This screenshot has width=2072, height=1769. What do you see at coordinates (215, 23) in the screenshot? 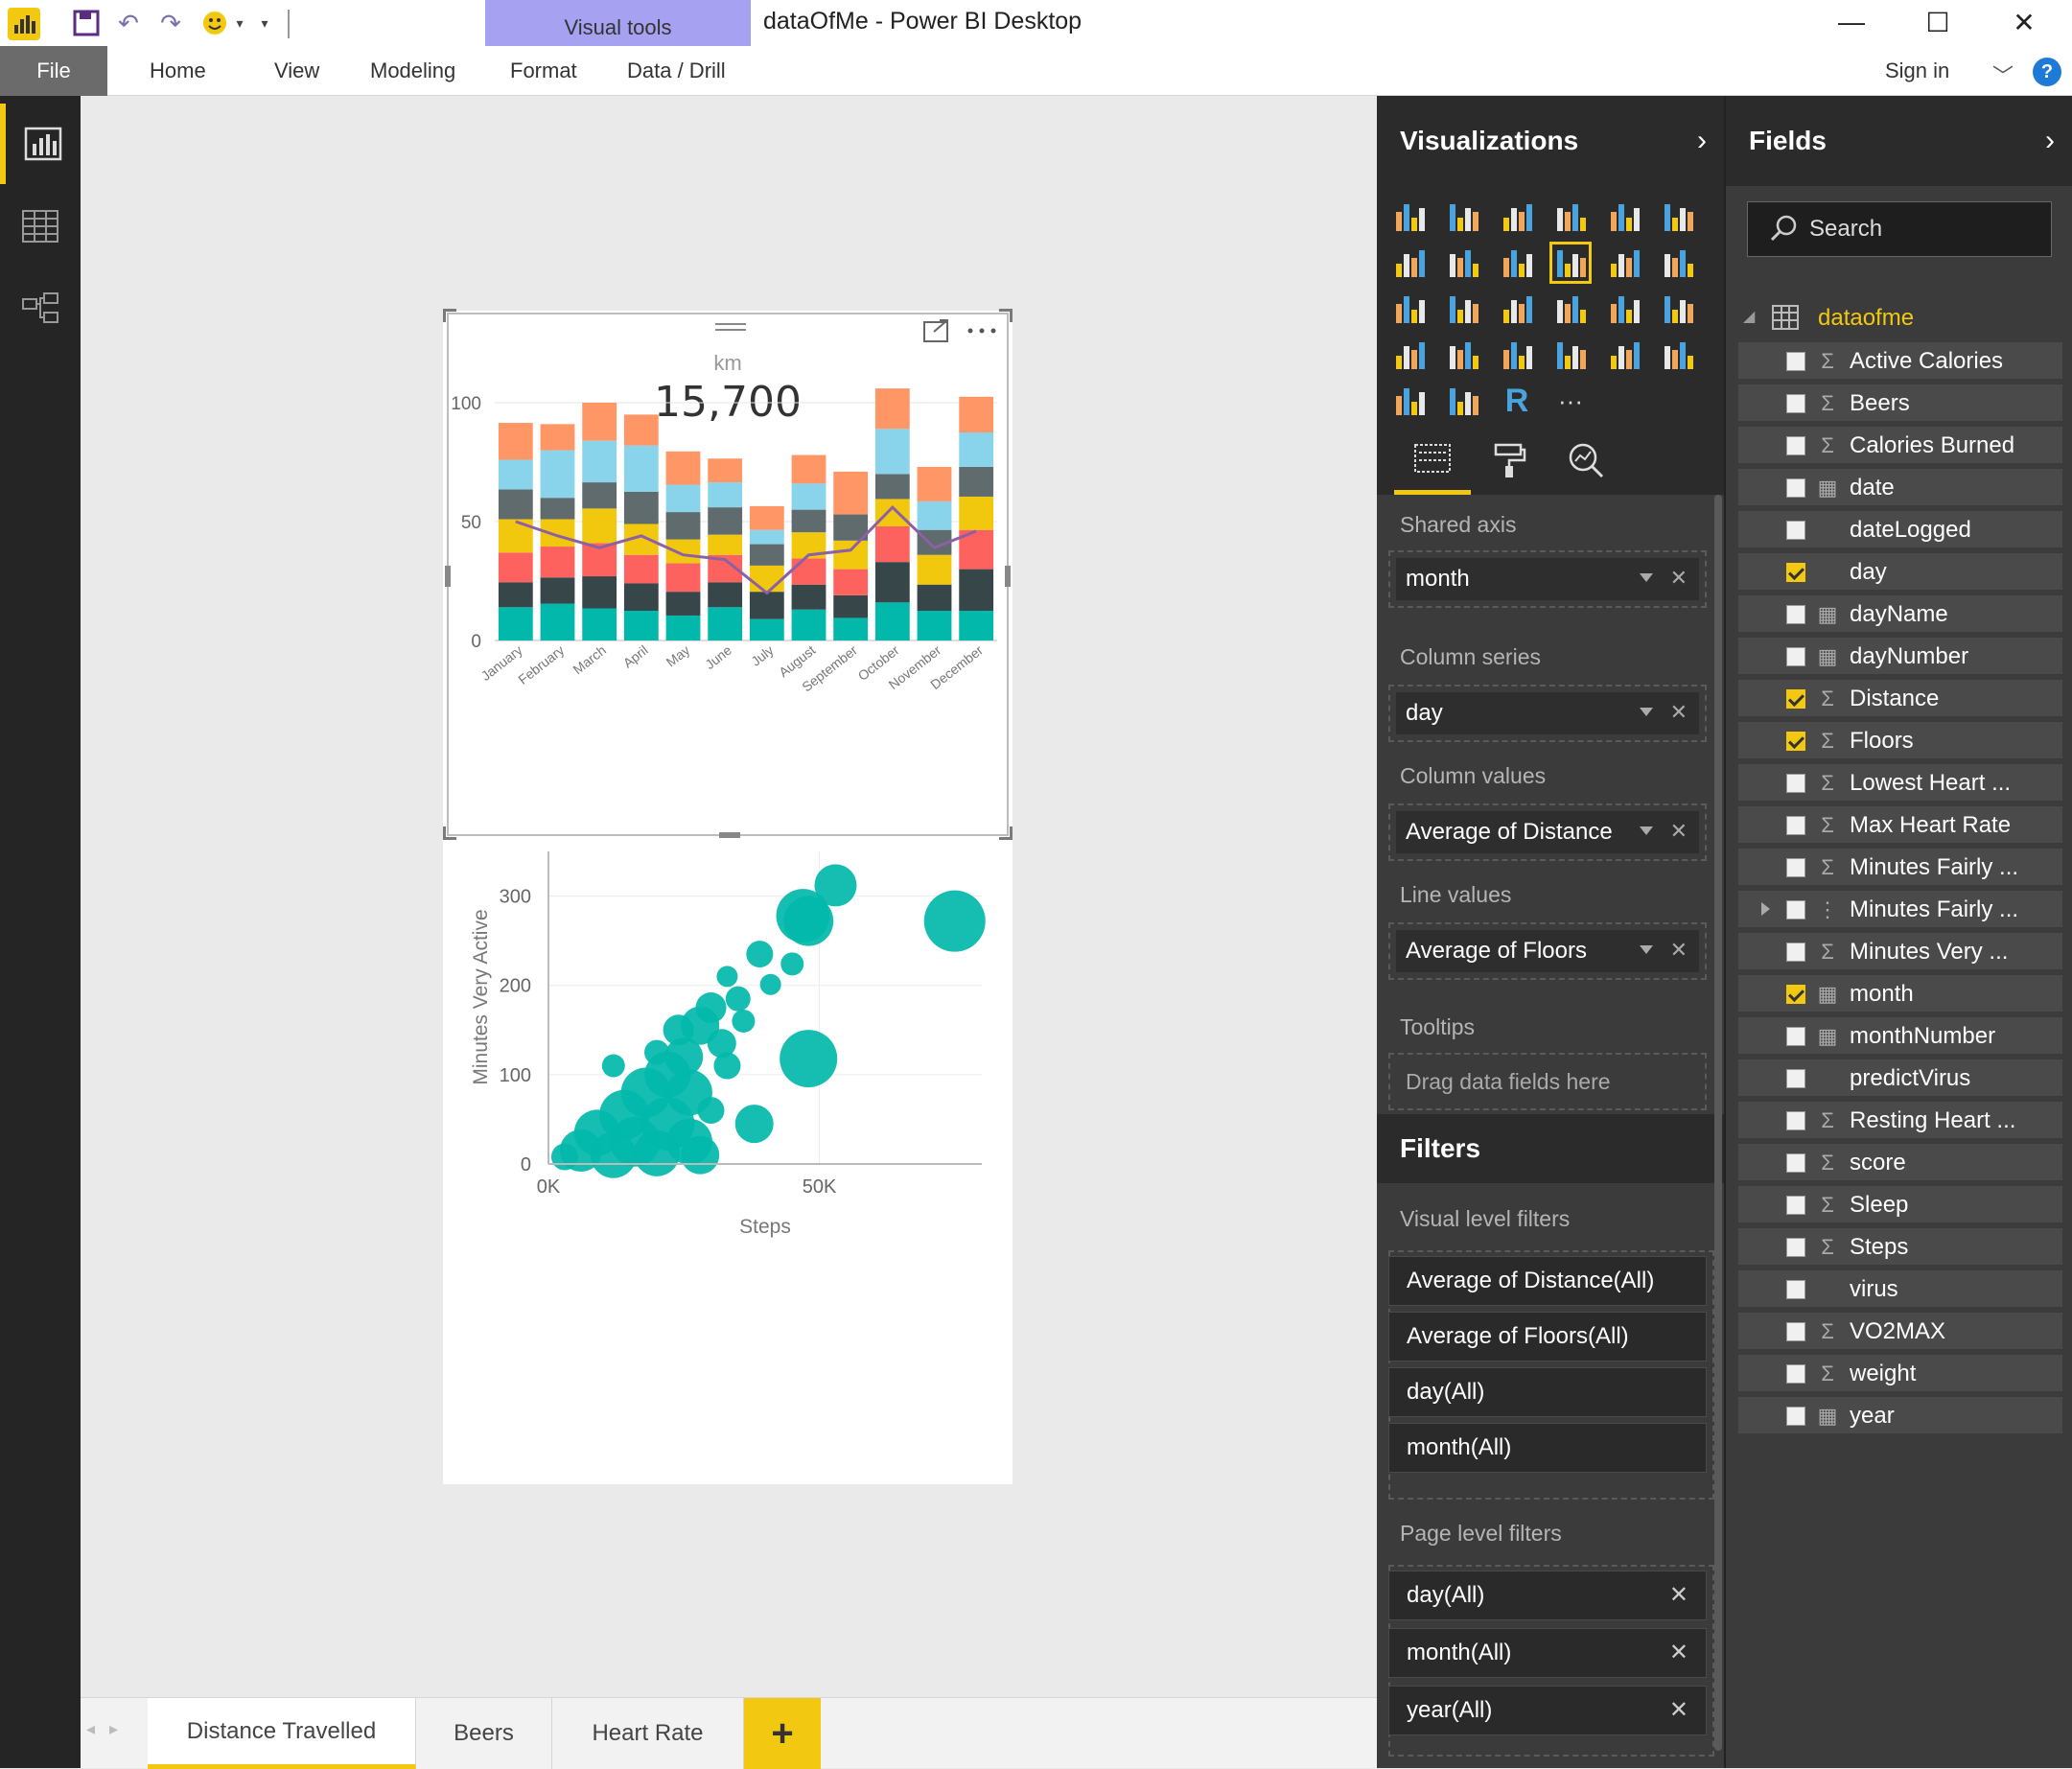
I see `smile-feedback-icon` at bounding box center [215, 23].